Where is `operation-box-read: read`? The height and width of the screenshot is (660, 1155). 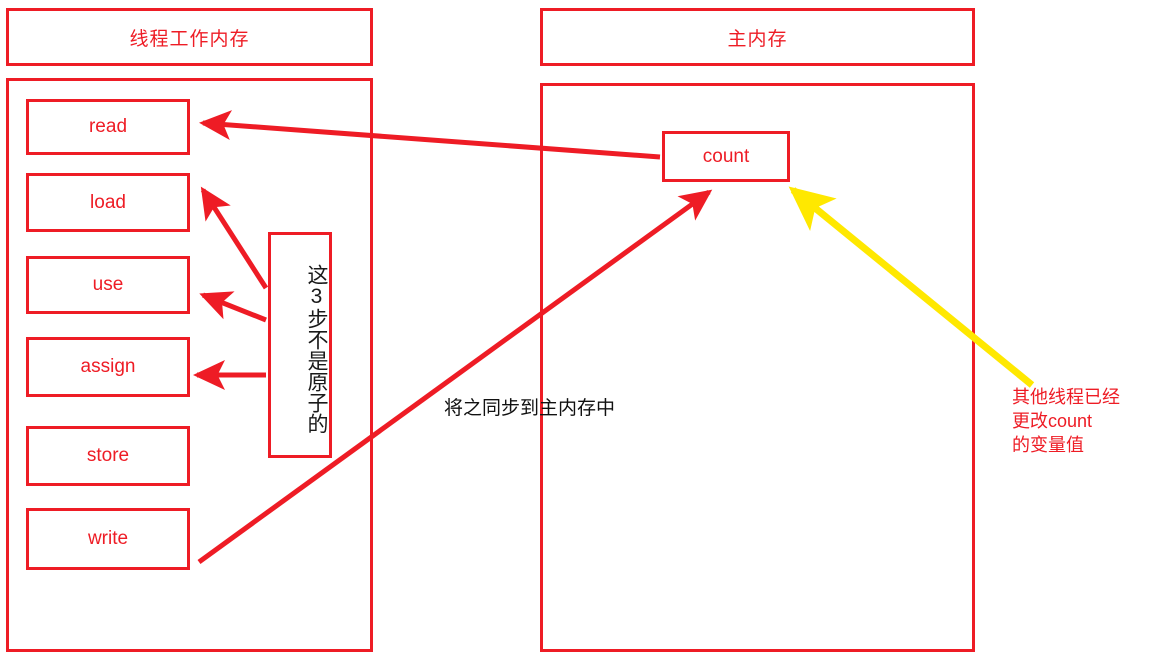
operation-box-read: read is located at coordinates (108, 127).